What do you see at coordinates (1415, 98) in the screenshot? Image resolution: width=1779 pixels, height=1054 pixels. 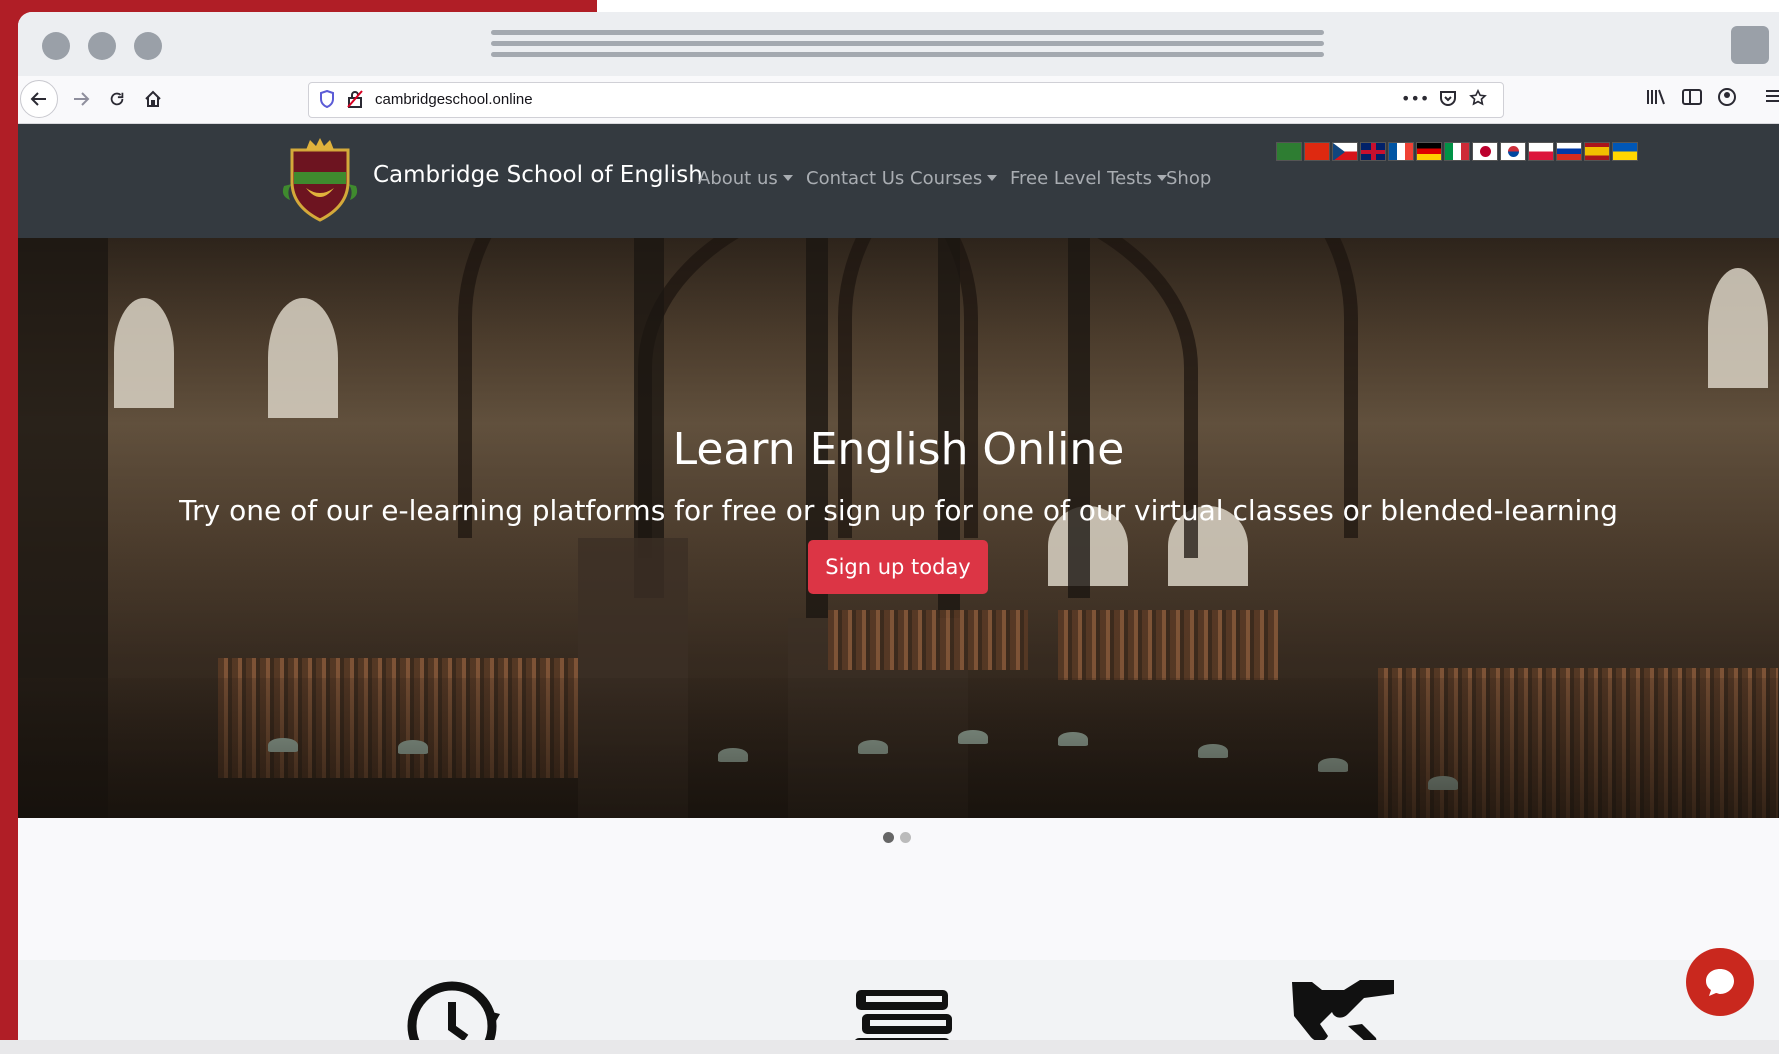 I see `page-actions-icon: •••` at bounding box center [1415, 98].